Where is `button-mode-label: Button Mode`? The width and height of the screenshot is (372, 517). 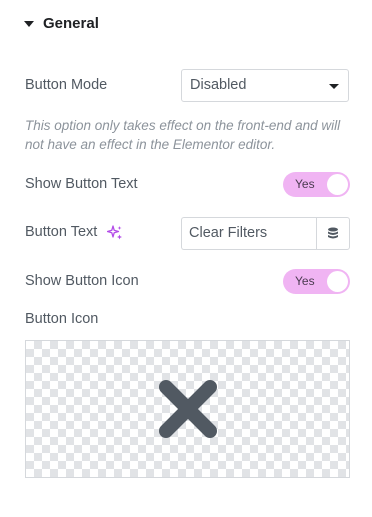 button-mode-label: Button Mode is located at coordinates (66, 85).